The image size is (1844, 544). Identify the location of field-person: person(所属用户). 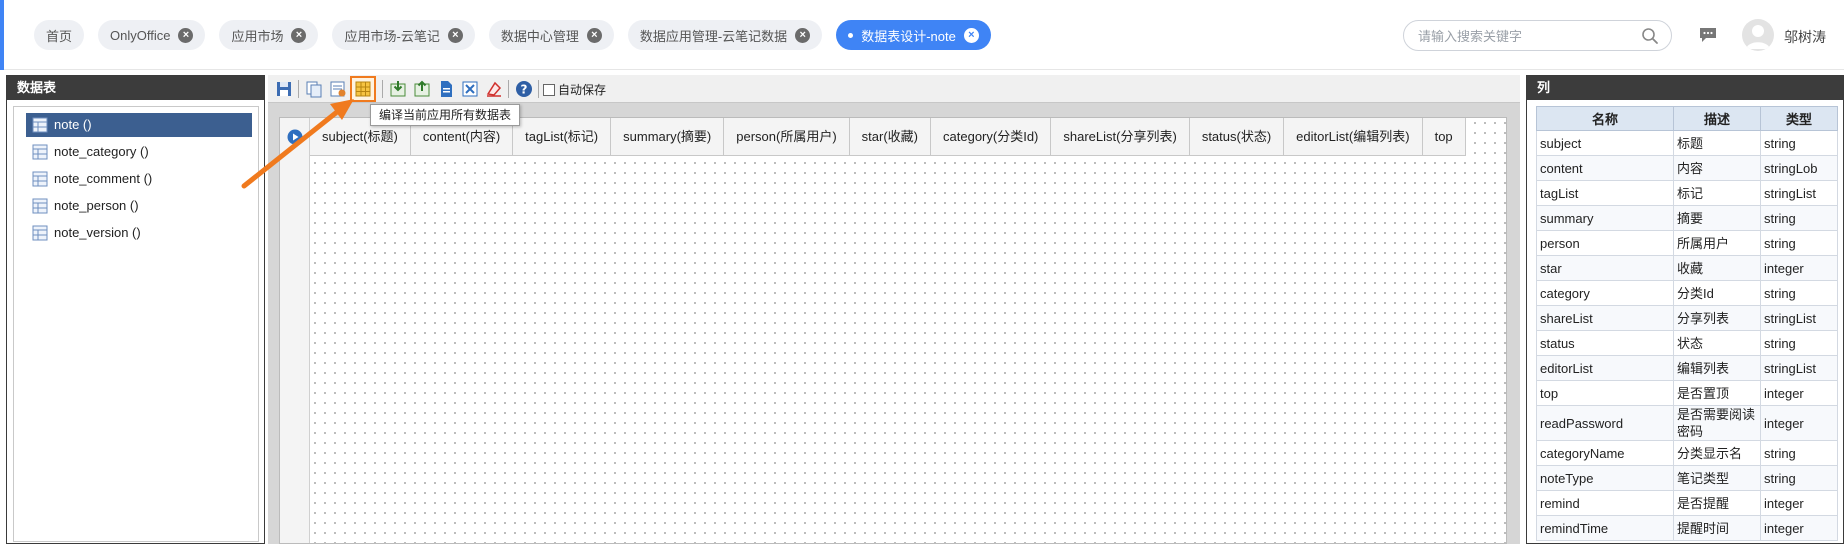
(787, 137).